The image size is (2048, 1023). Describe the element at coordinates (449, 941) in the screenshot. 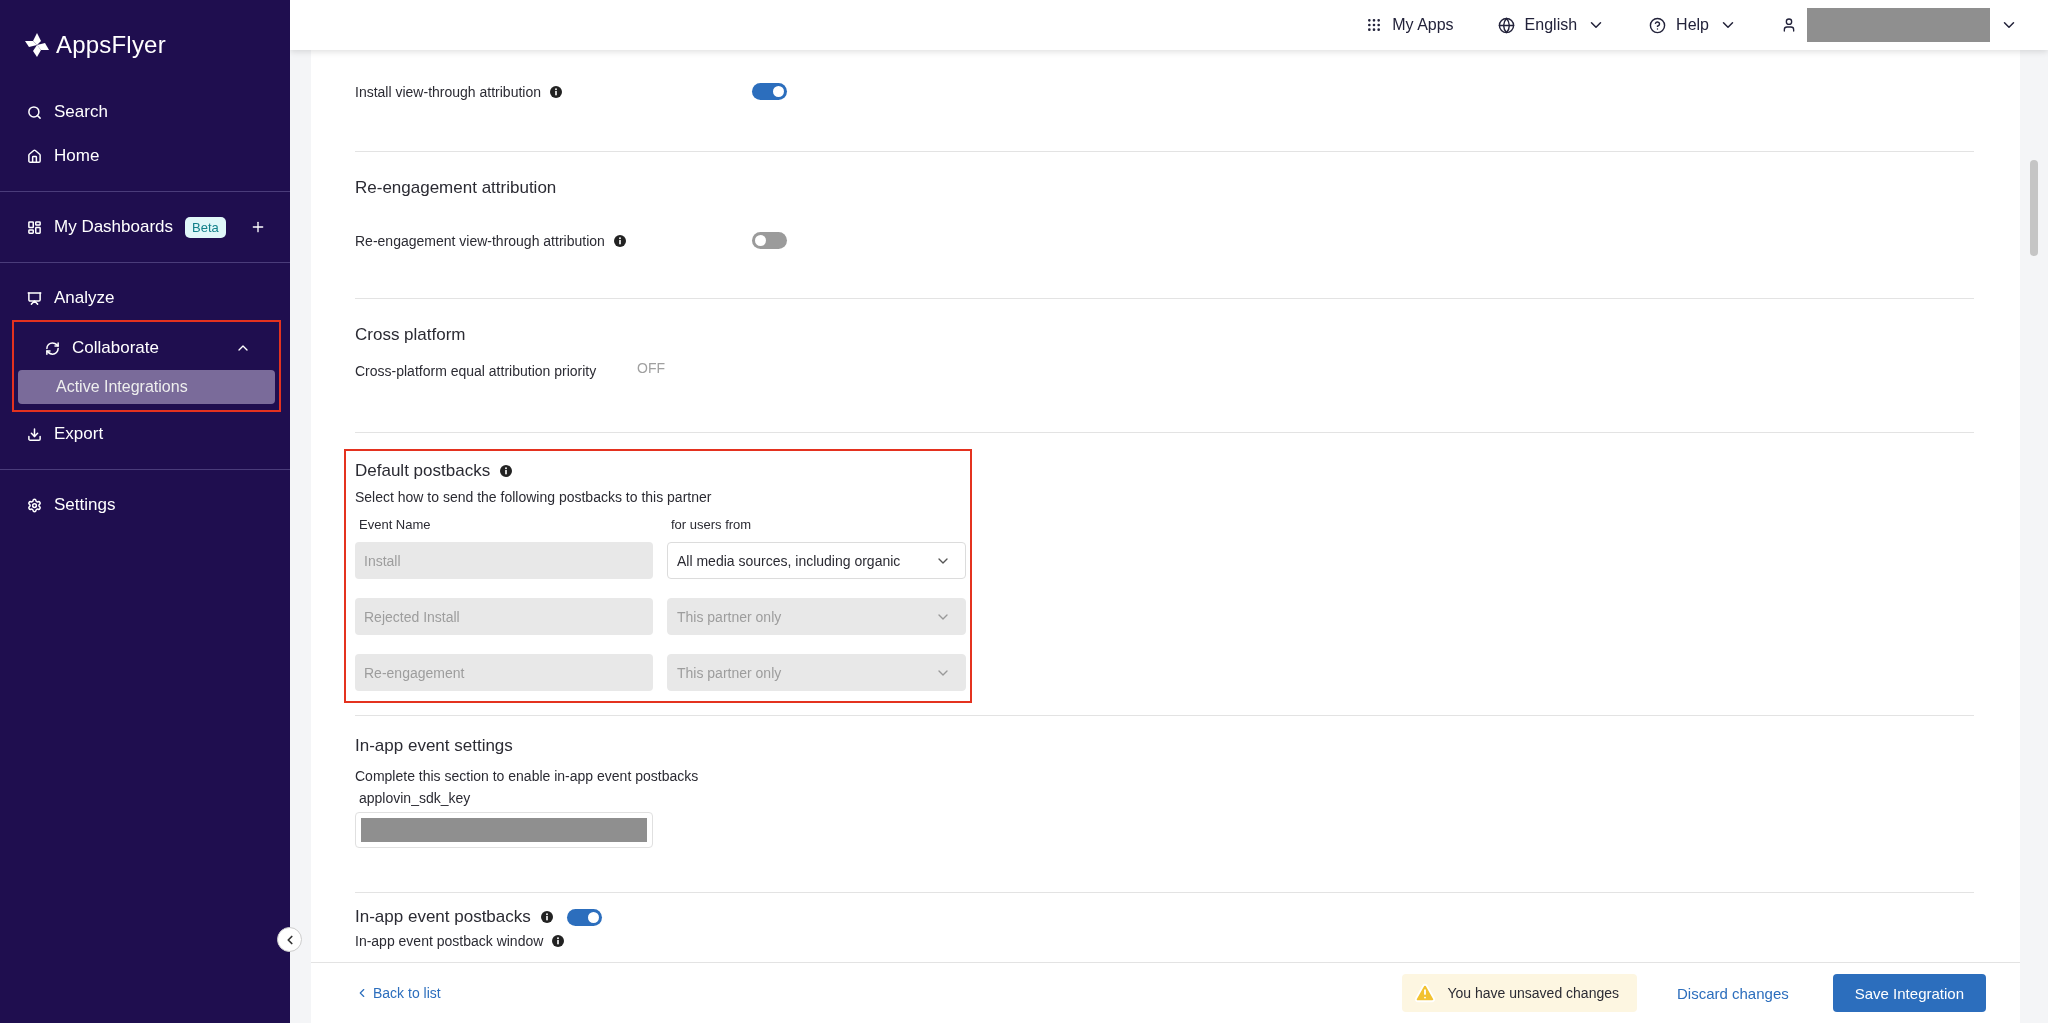

I see `setting-label: In-app event postback window` at that location.